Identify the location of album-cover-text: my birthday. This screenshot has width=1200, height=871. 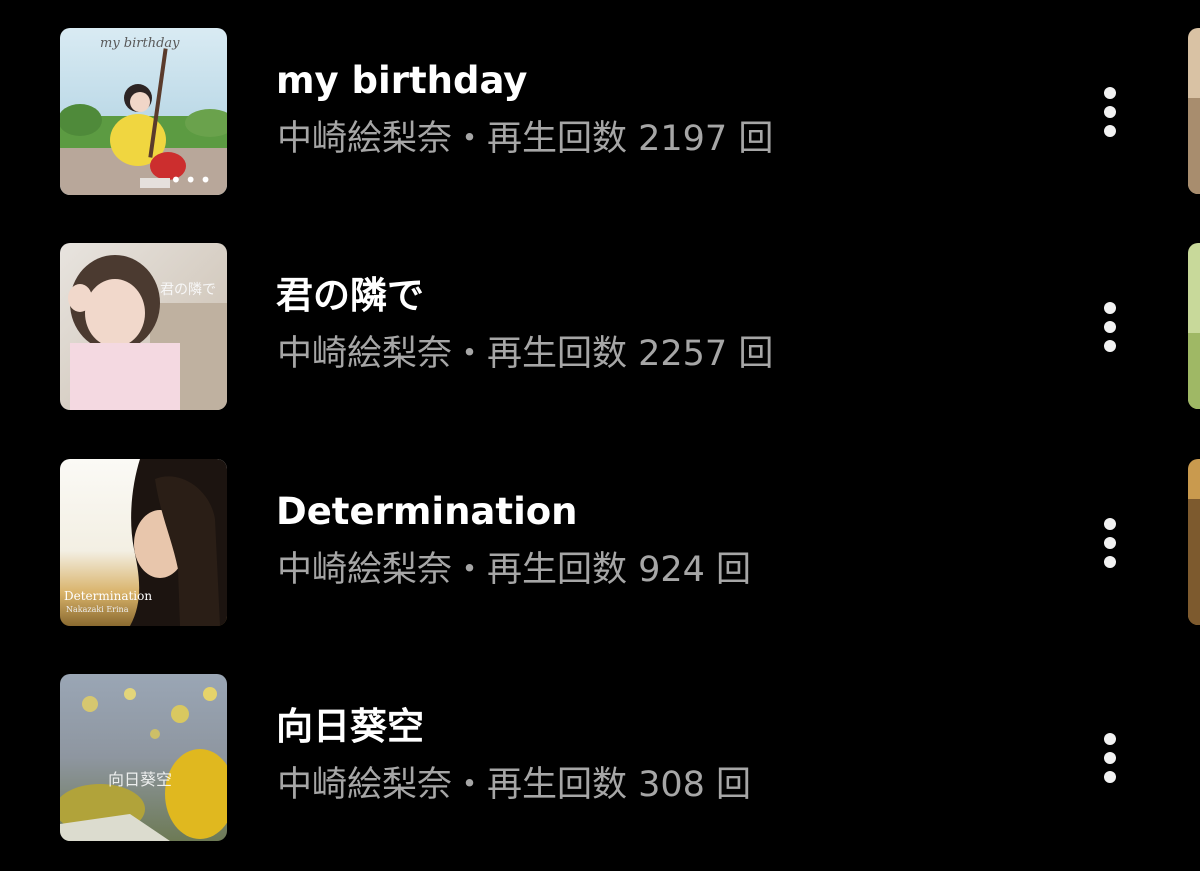
(140, 43).